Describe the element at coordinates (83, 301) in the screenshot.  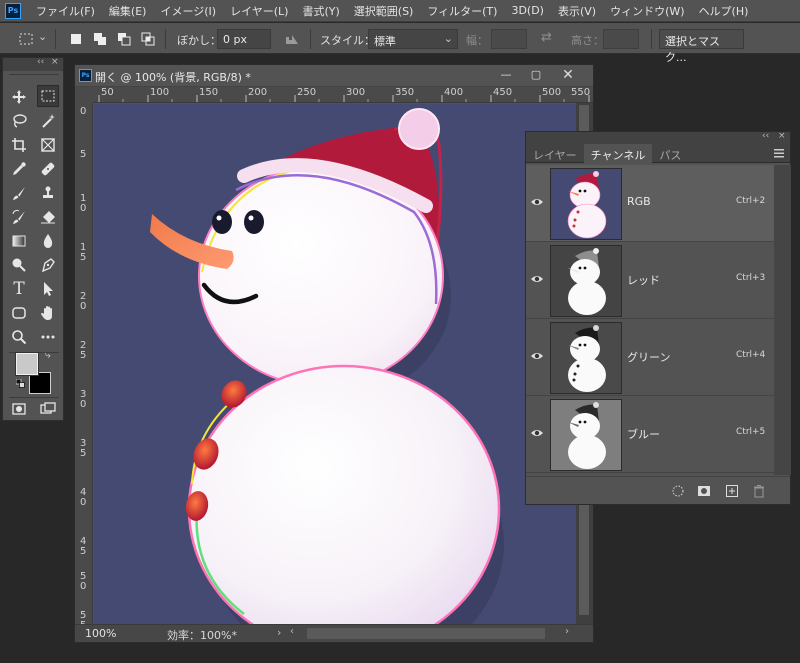
I see `ruler-label: 2 0` at that location.